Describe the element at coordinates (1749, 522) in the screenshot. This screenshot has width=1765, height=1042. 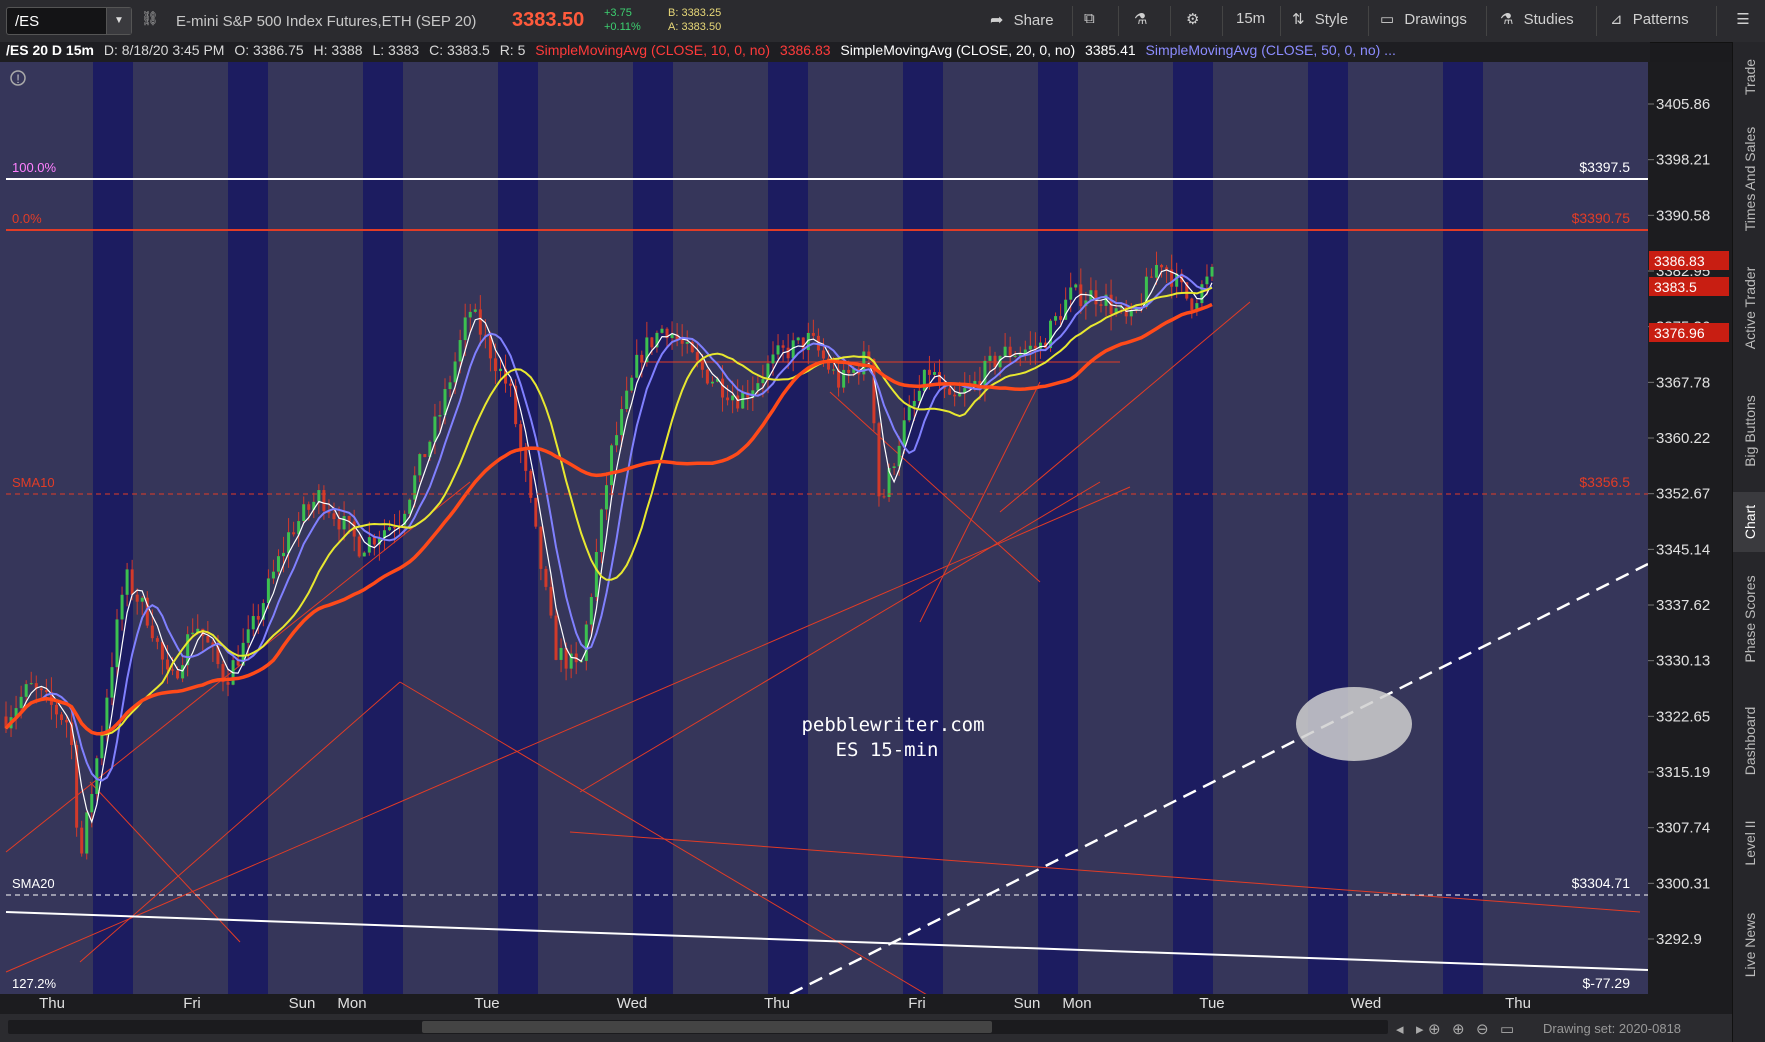
I see `tab-chart: Chart` at that location.